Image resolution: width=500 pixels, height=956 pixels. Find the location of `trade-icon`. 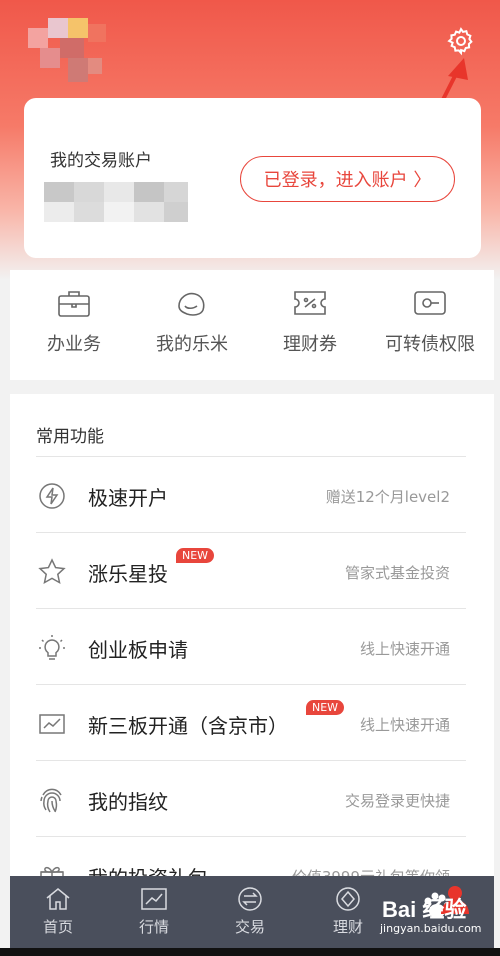

trade-icon is located at coordinates (250, 899).